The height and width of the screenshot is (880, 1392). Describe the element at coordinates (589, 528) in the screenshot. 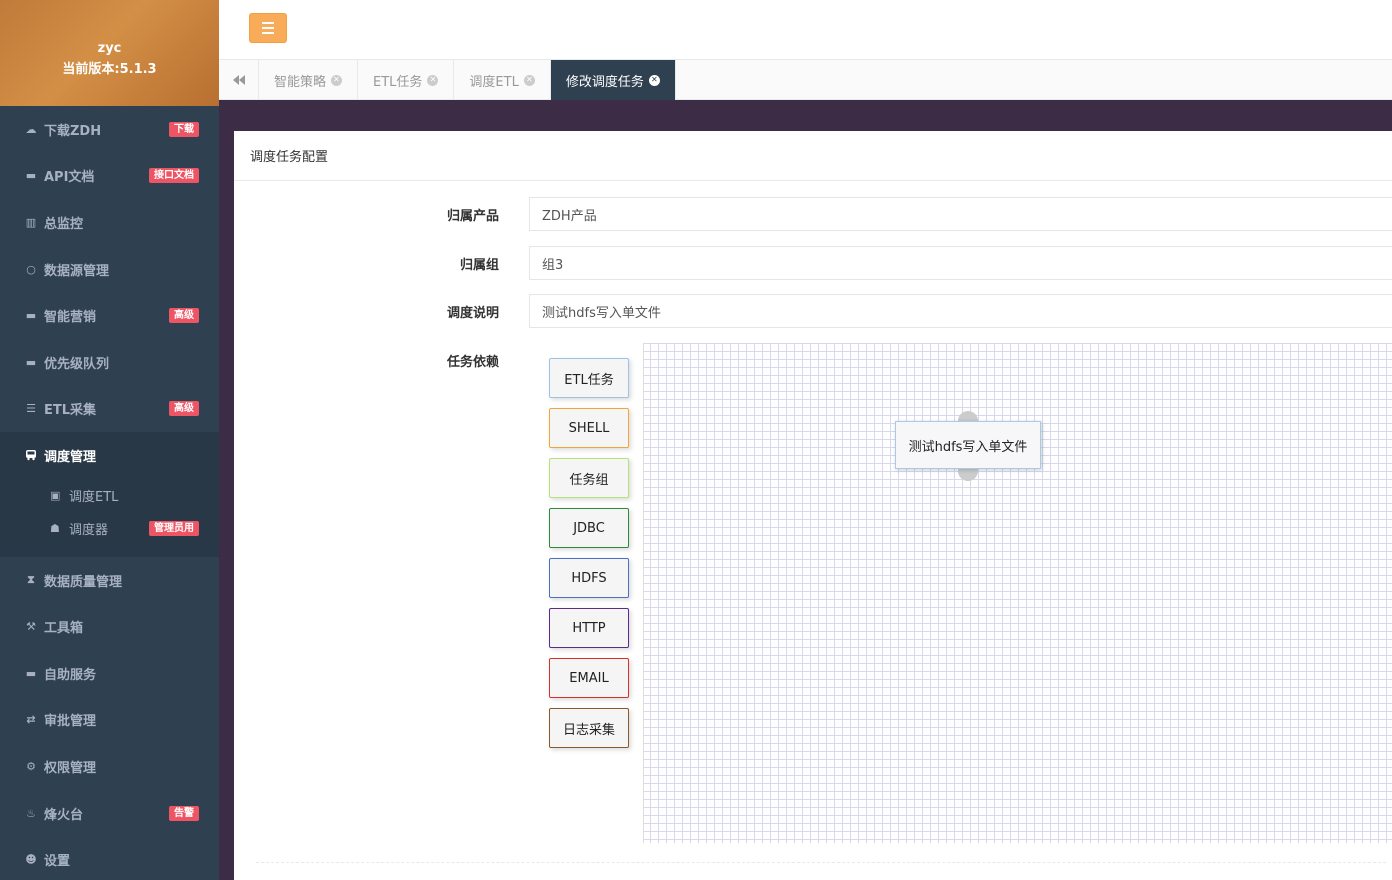

I see `palette-node: JDBC` at that location.